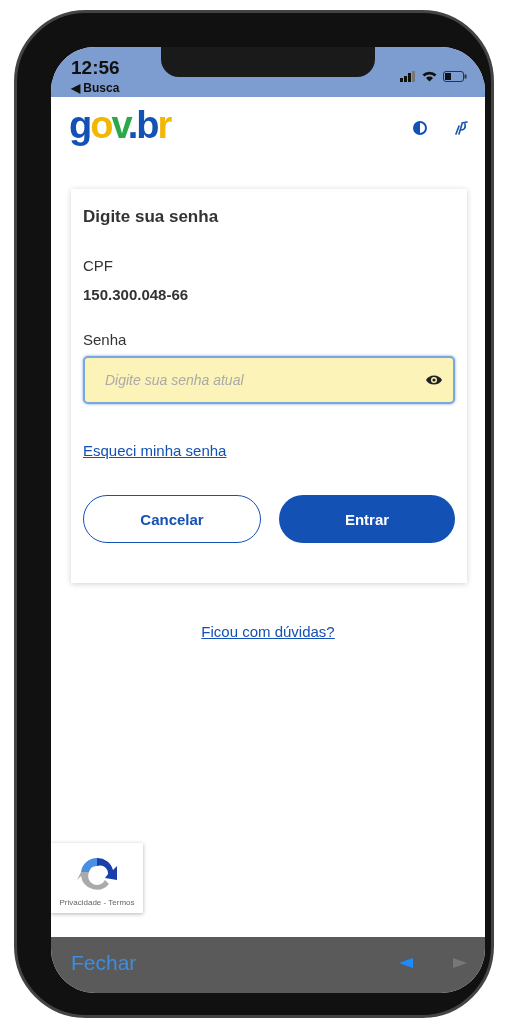  What do you see at coordinates (105, 339) in the screenshot?
I see `password-label: Senha` at bounding box center [105, 339].